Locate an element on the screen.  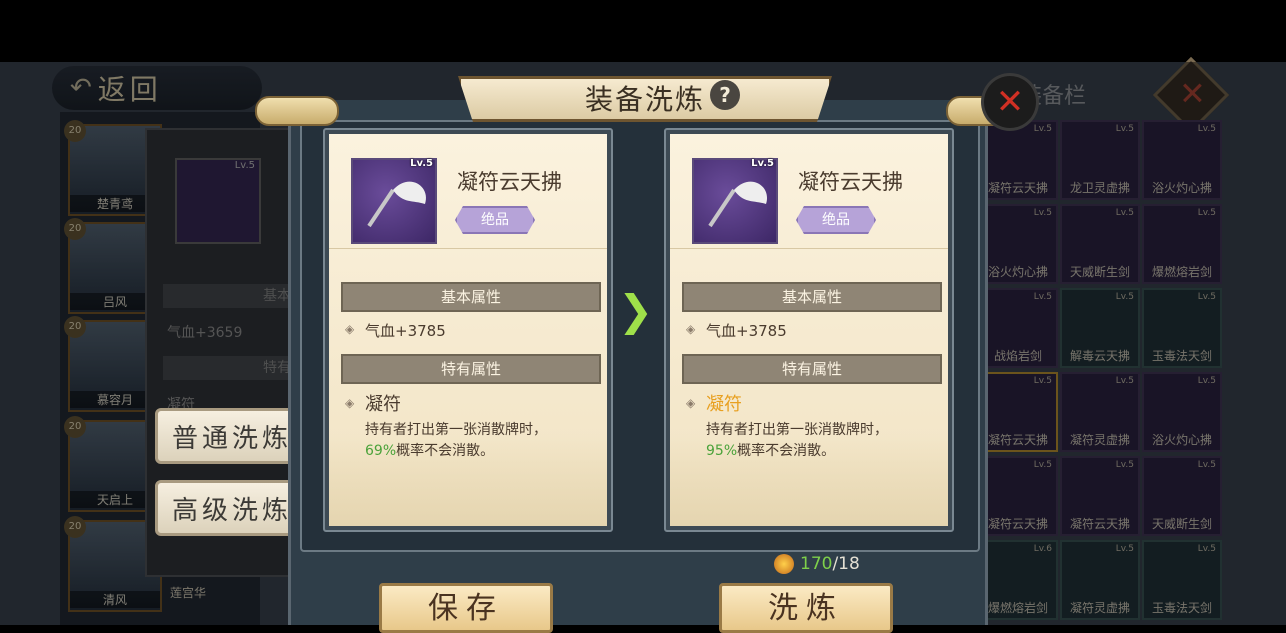
cost-required: /18 is located at coordinates (846, 564).